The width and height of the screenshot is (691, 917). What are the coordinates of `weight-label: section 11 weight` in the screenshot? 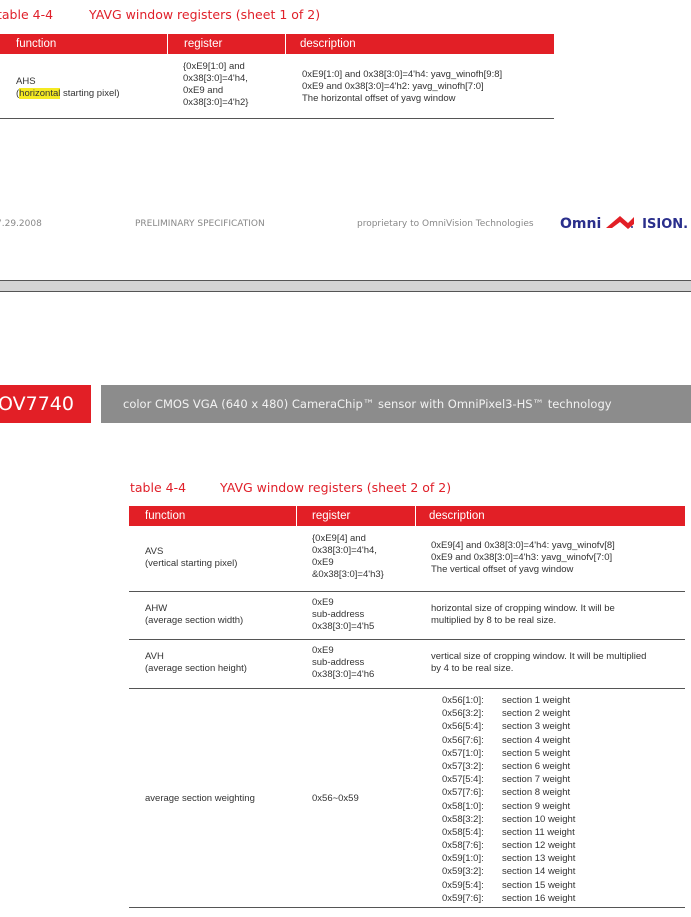 It's located at (538, 832).